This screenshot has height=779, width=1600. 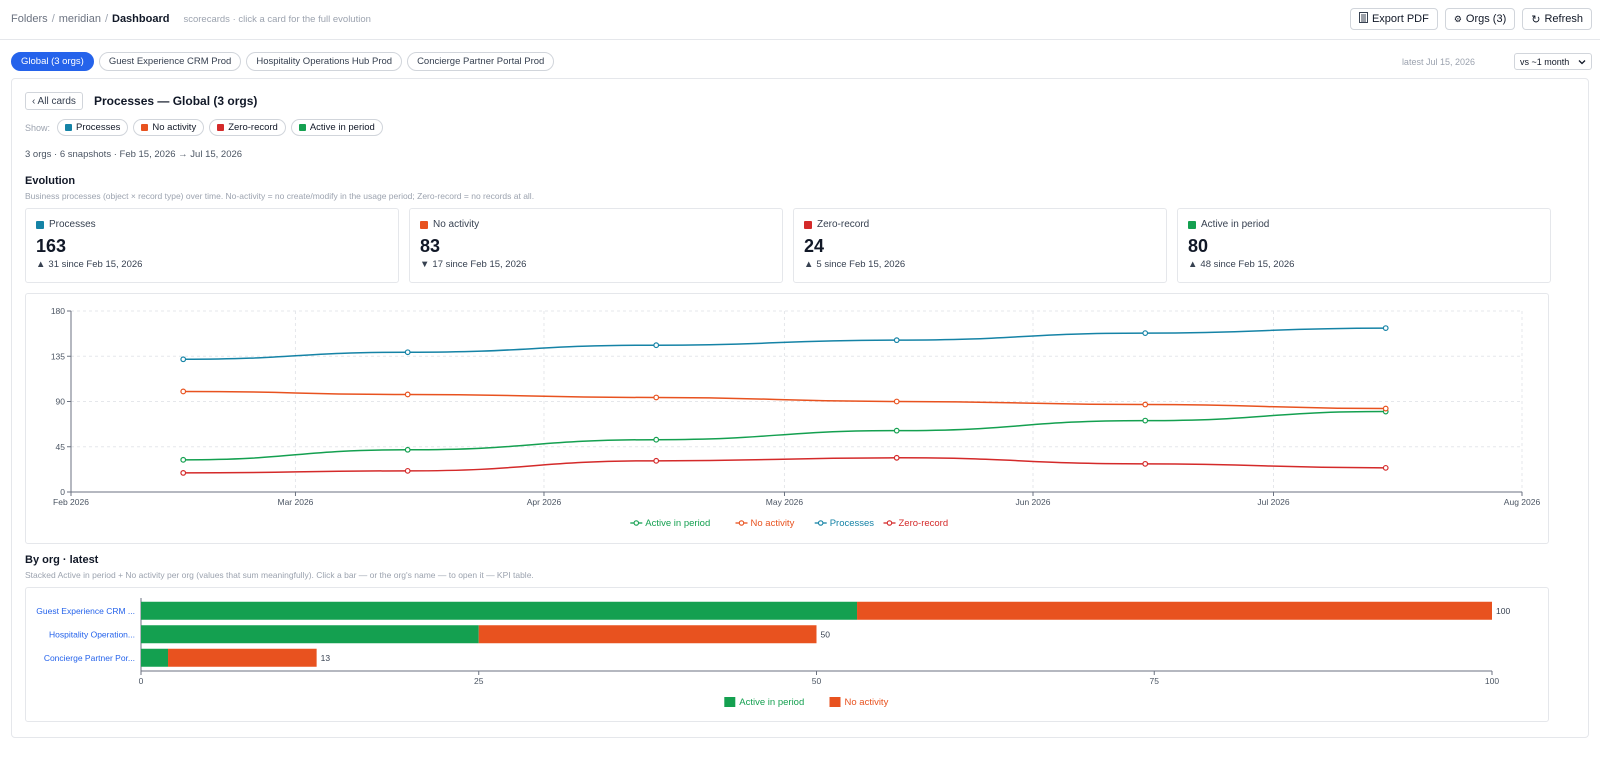 I want to click on kpi-delta: 5 since Feb 15, 2026, so click(x=861, y=264).